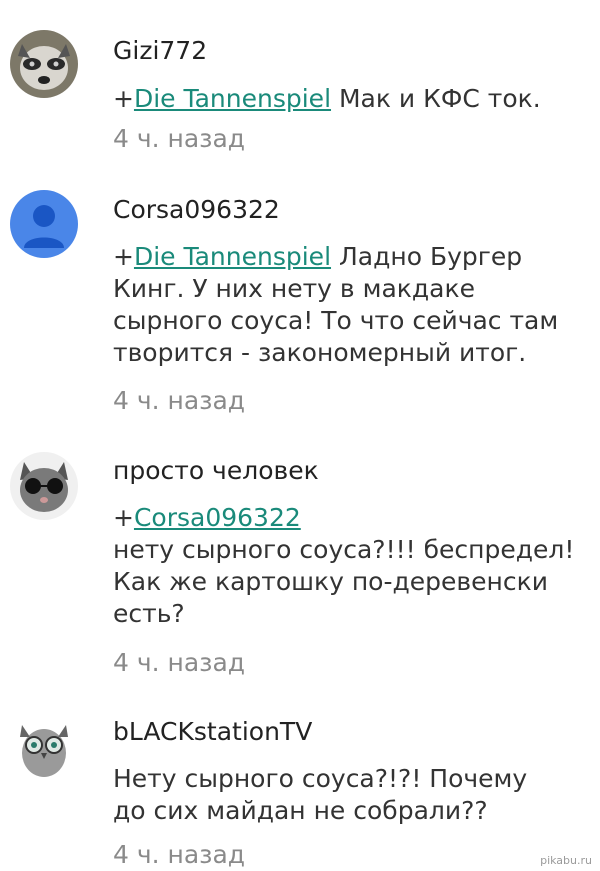 Image resolution: width=600 pixels, height=871 pixels. What do you see at coordinates (196, 209) in the screenshot?
I see `comment-author: Corsa096322` at bounding box center [196, 209].